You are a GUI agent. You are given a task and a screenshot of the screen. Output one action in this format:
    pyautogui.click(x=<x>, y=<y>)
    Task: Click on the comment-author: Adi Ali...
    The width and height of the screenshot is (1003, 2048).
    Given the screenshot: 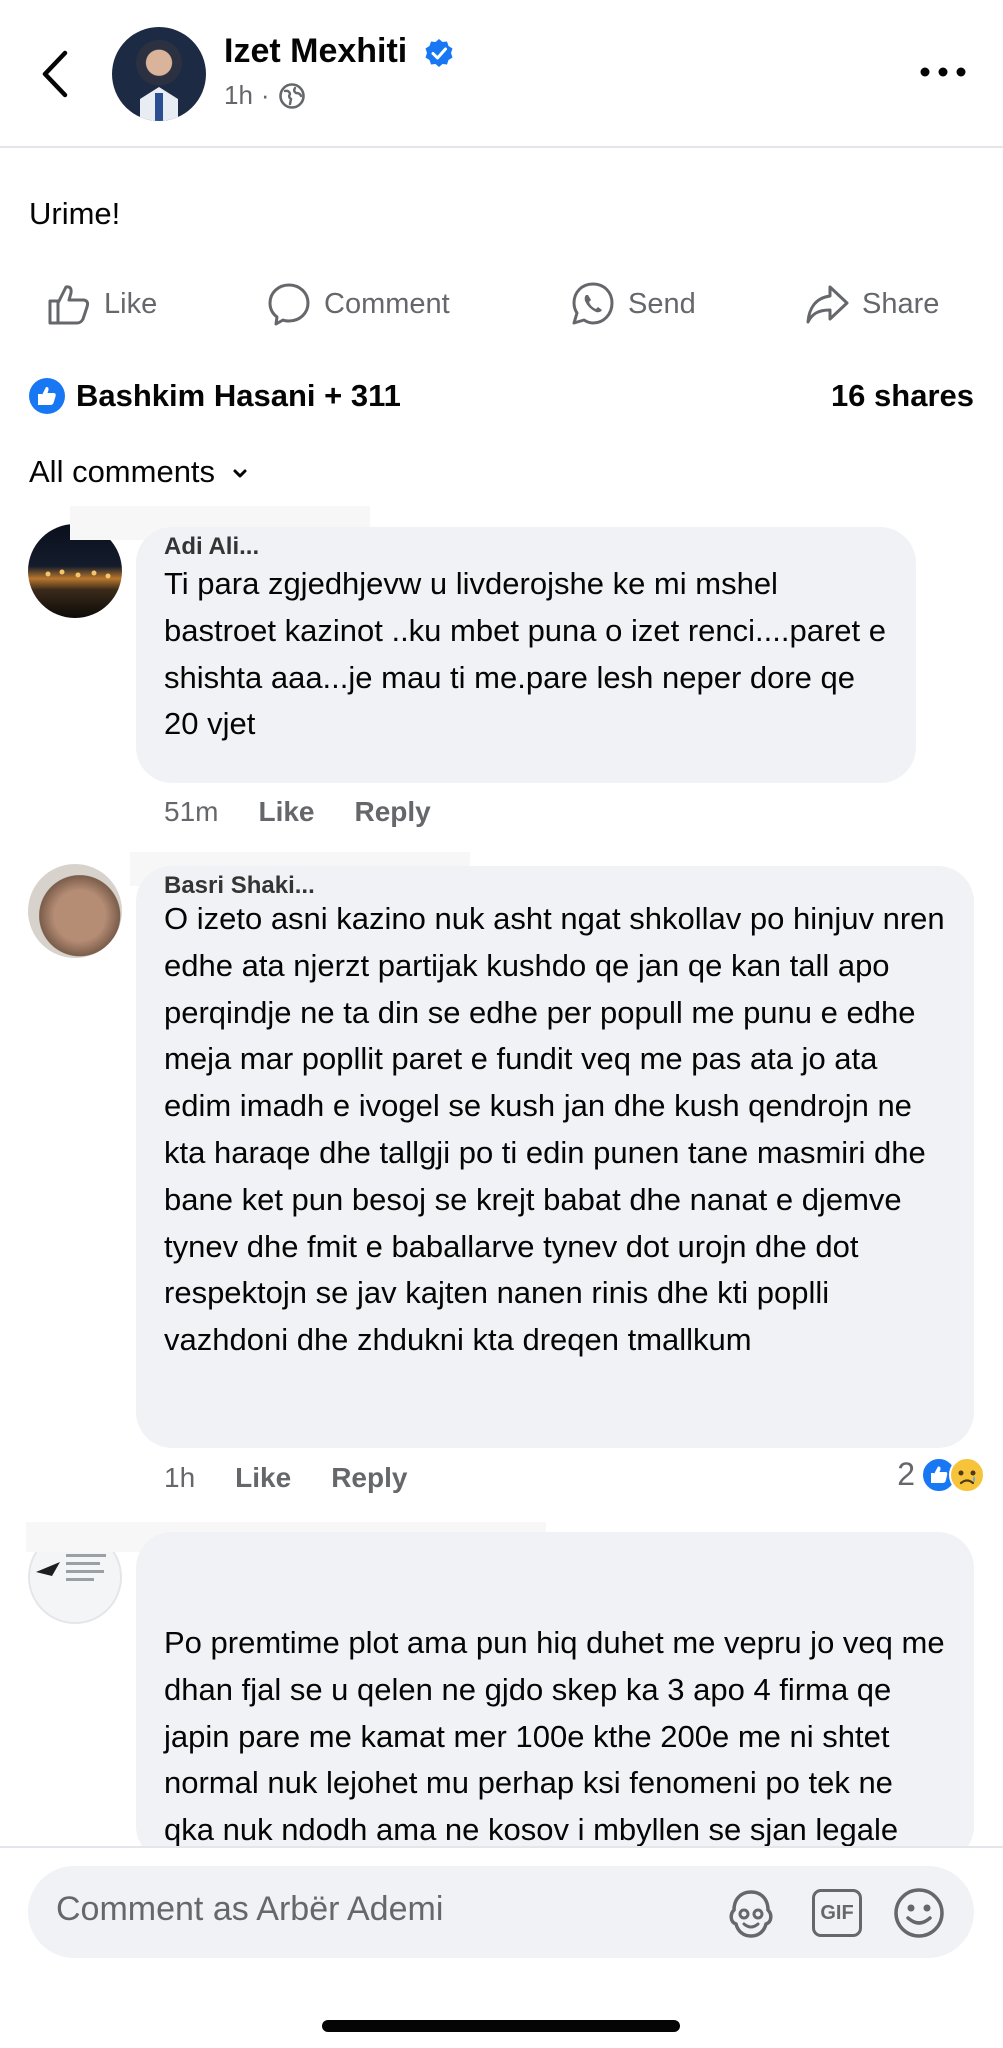 What is the action you would take?
    pyautogui.click(x=526, y=542)
    